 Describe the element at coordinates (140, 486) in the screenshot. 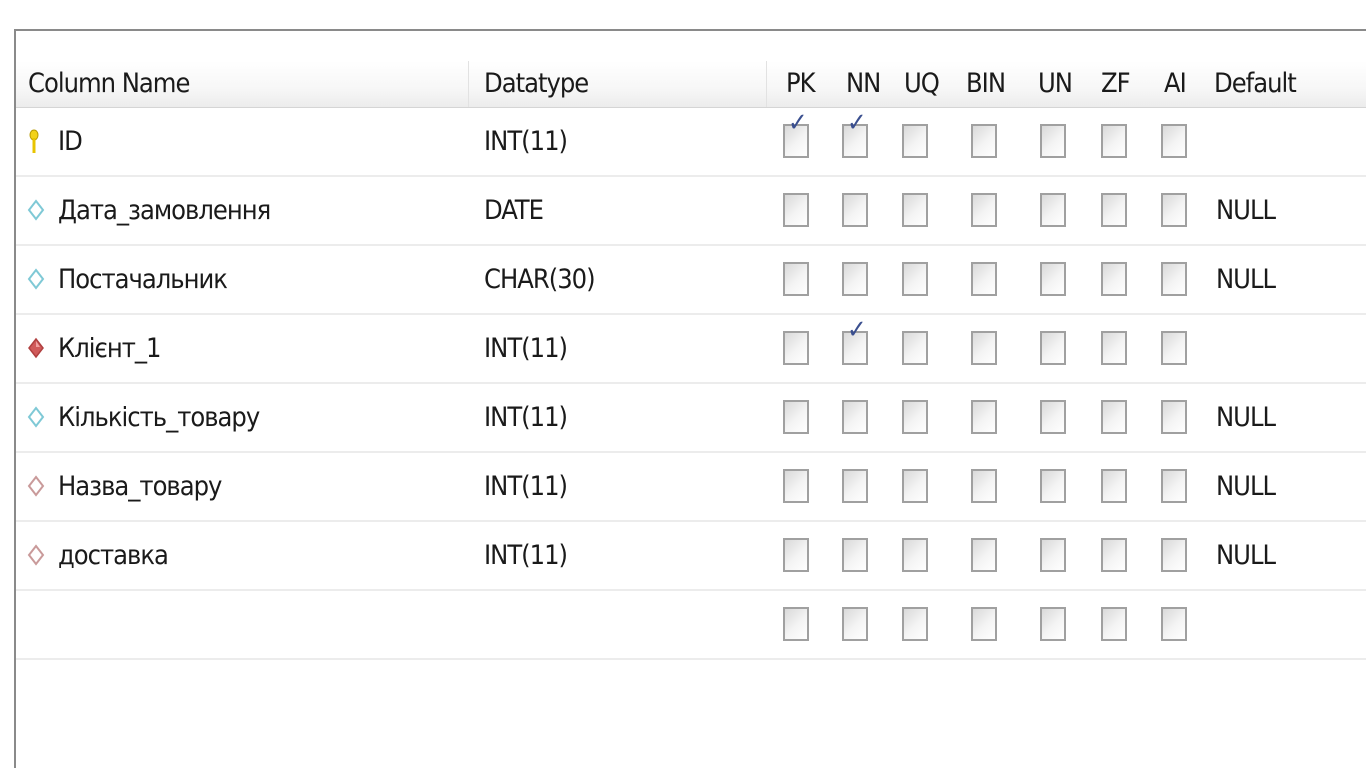

I see `column-name-cell: Назва_товару` at that location.